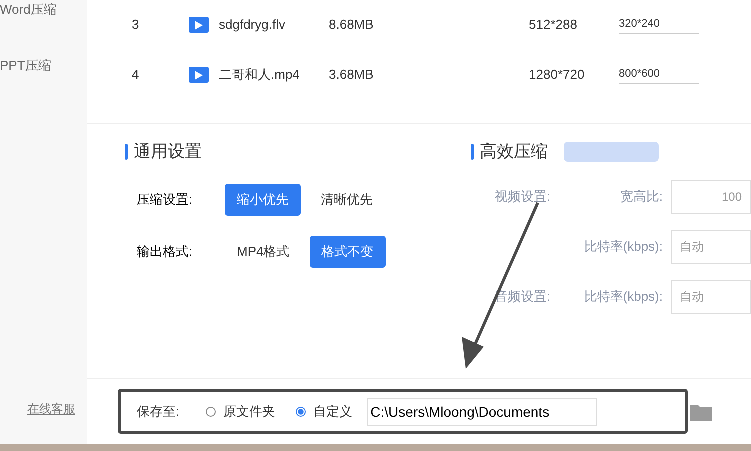 This screenshot has height=451, width=751. What do you see at coordinates (481, 412) in the screenshot?
I see `path-field: C:\Users\Mloong\Documents` at bounding box center [481, 412].